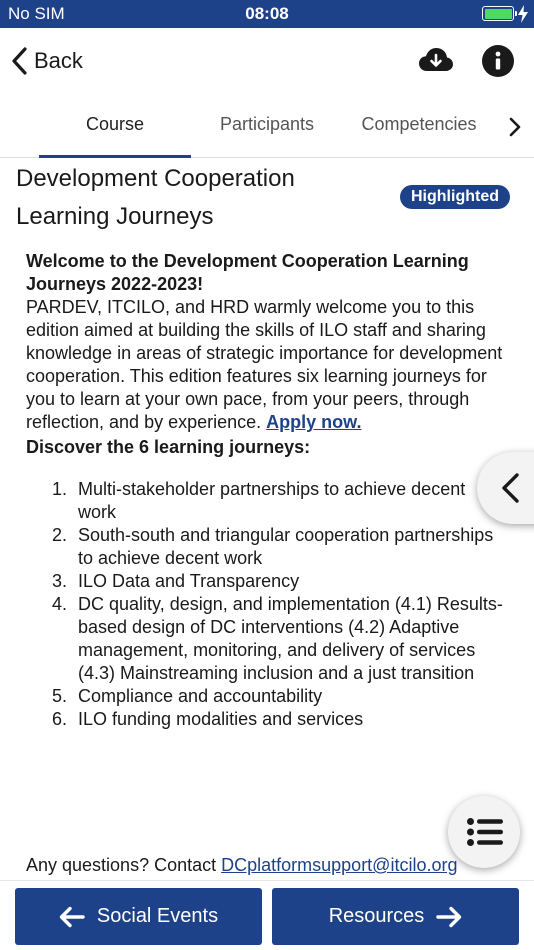  What do you see at coordinates (115, 156) in the screenshot?
I see `tab-selected-indicator` at bounding box center [115, 156].